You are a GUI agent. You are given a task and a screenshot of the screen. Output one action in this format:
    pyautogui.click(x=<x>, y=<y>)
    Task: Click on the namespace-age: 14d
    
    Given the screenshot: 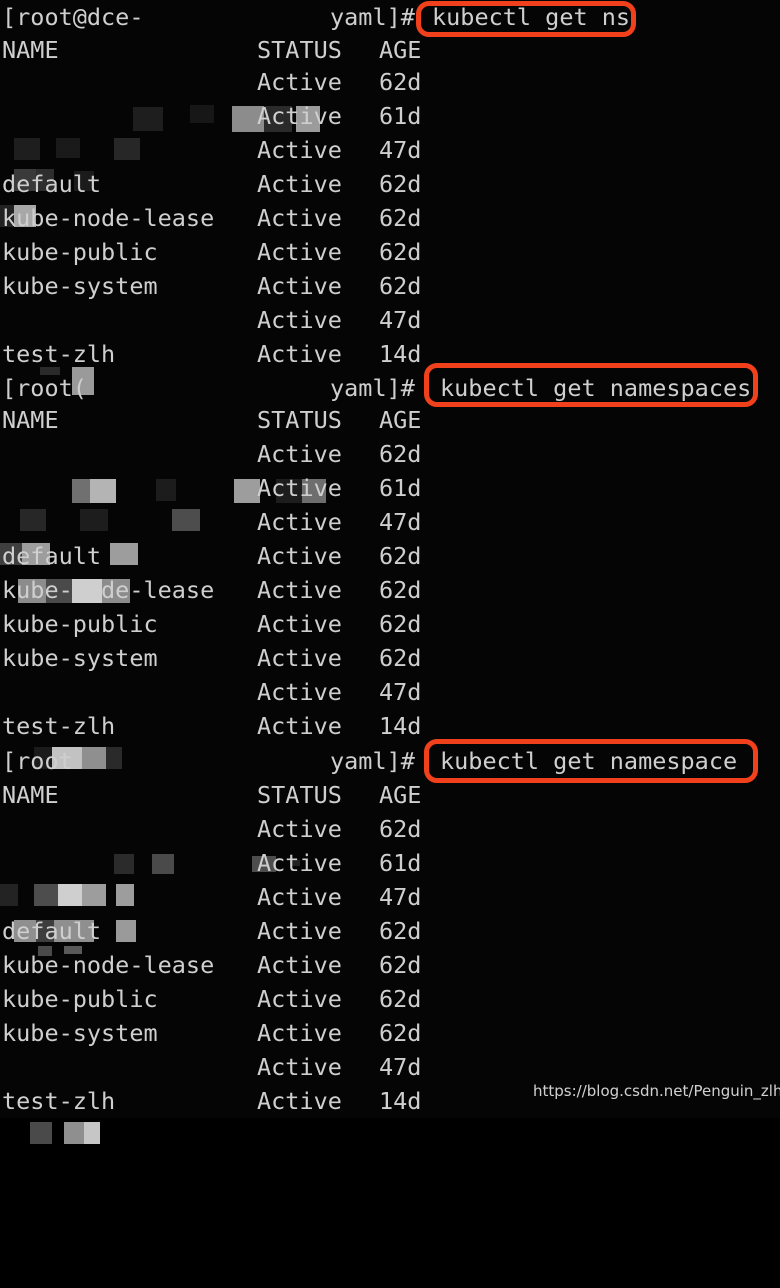 What is the action you would take?
    pyautogui.click(x=400, y=726)
    